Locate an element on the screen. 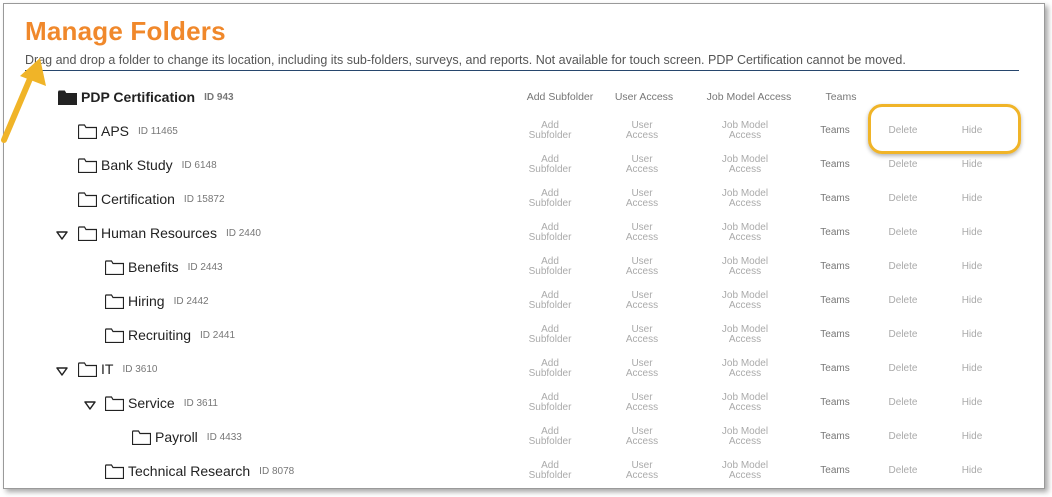 This screenshot has height=497, width=1052. folder-item: Technical Research ID 8078 is located at coordinates (199, 471).